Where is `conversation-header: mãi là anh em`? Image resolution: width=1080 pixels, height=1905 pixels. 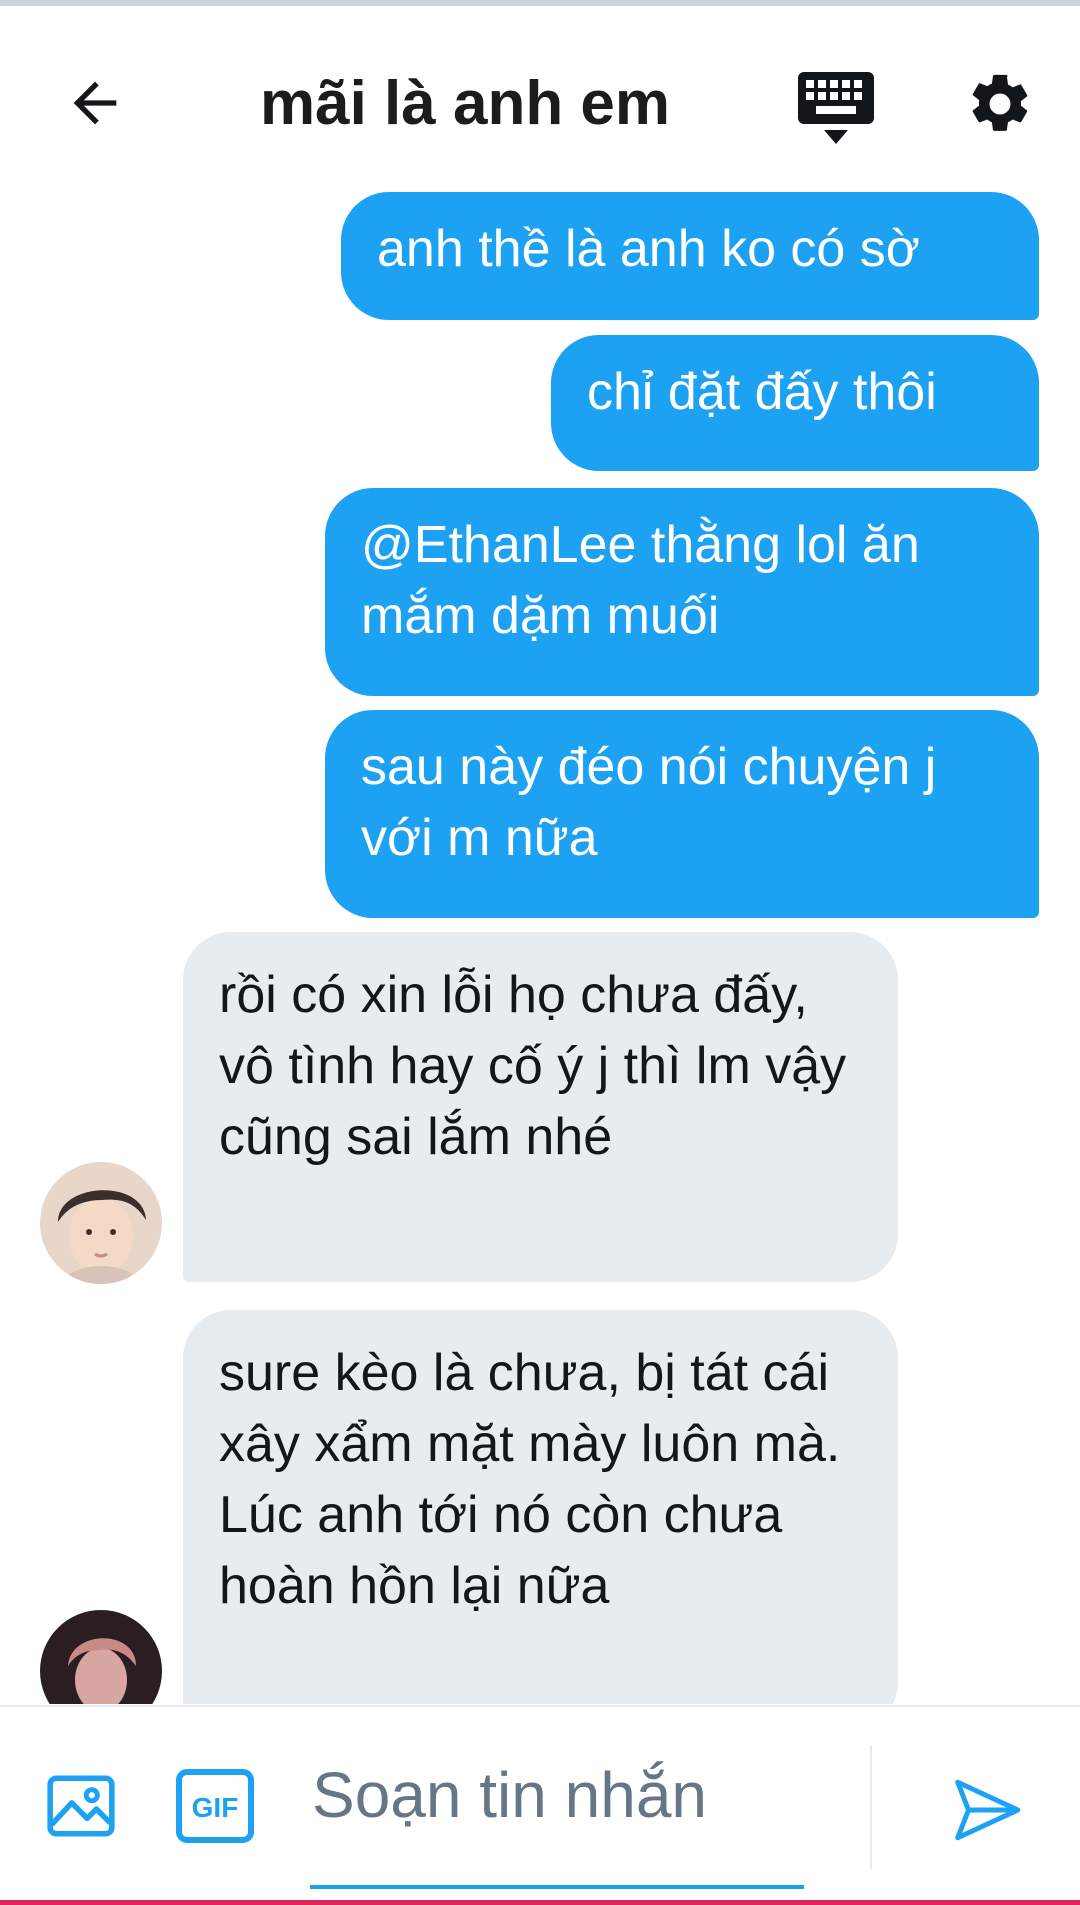
conversation-header: mãi là anh em is located at coordinates (540, 99).